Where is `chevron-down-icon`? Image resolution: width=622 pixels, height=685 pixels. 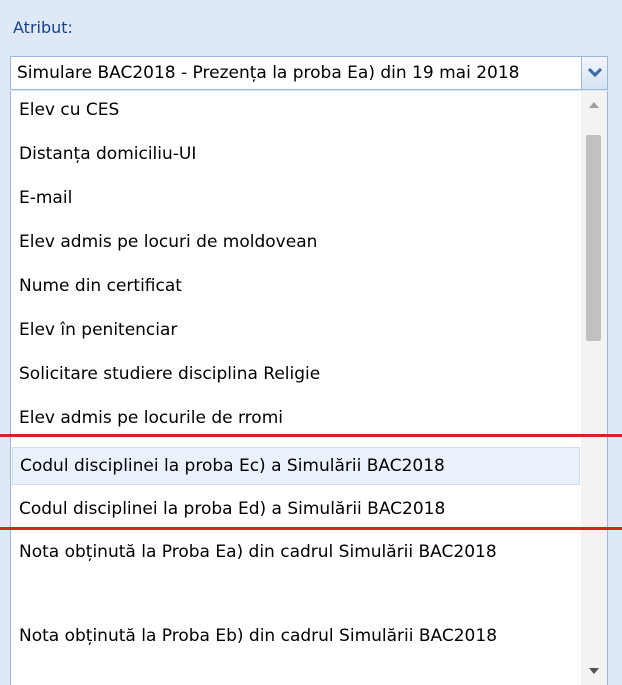
chevron-down-icon is located at coordinates (594, 73).